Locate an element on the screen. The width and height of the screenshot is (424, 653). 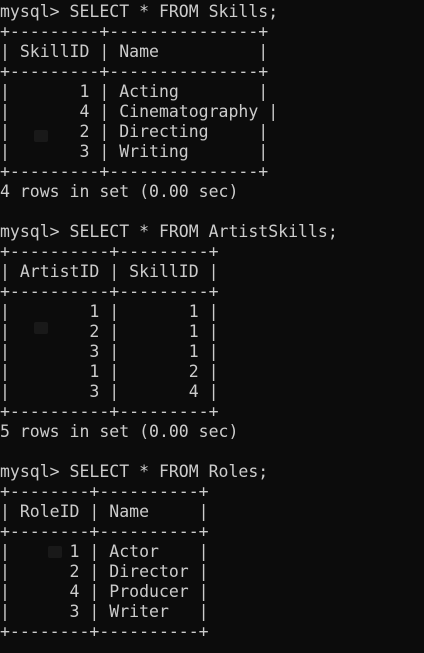
table-row: | 1 | Acting | is located at coordinates (134, 91).